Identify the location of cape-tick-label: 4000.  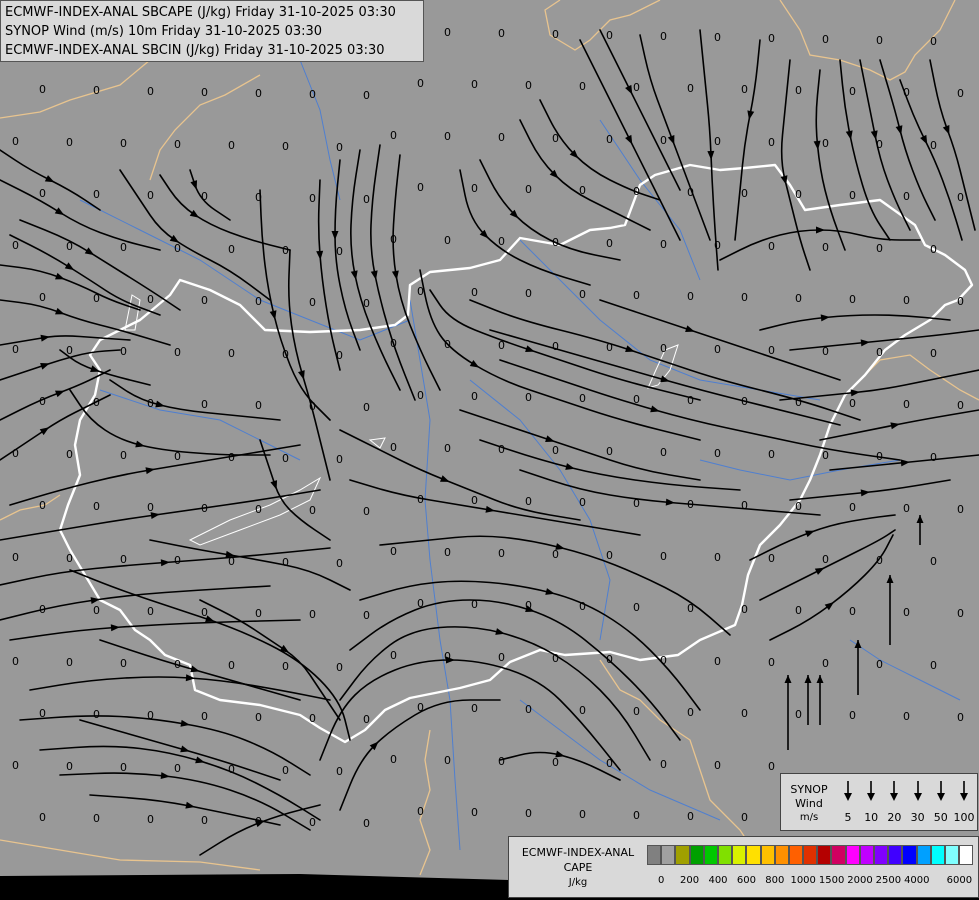
(917, 880).